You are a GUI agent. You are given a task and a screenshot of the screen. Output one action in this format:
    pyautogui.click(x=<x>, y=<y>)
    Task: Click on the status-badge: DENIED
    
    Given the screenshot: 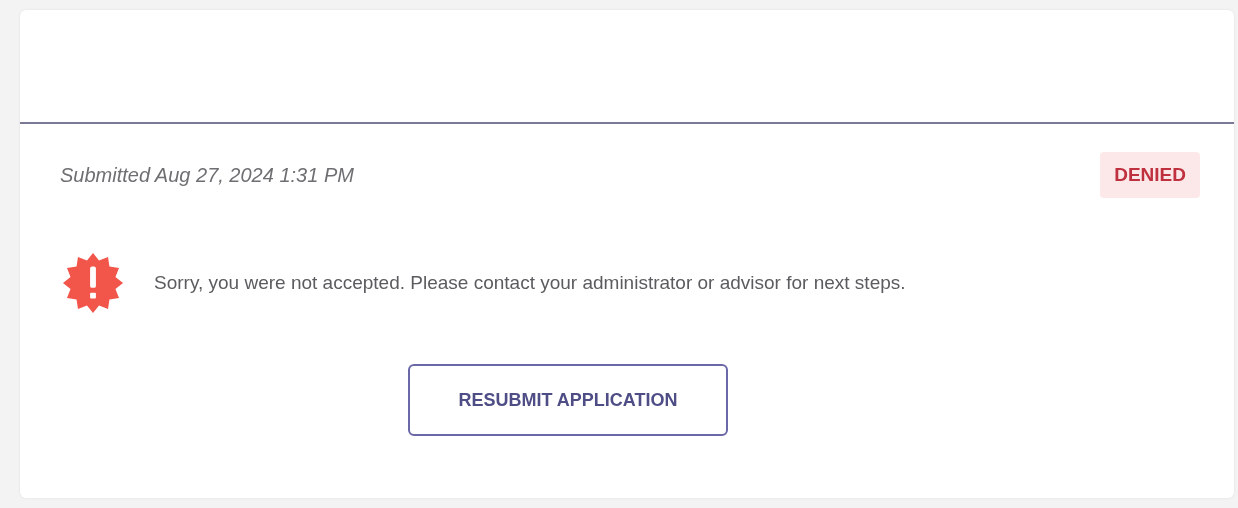 What is the action you would take?
    pyautogui.click(x=1150, y=175)
    